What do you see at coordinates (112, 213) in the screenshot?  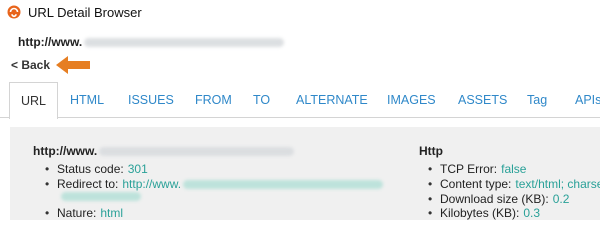 I see `nature-value: html` at bounding box center [112, 213].